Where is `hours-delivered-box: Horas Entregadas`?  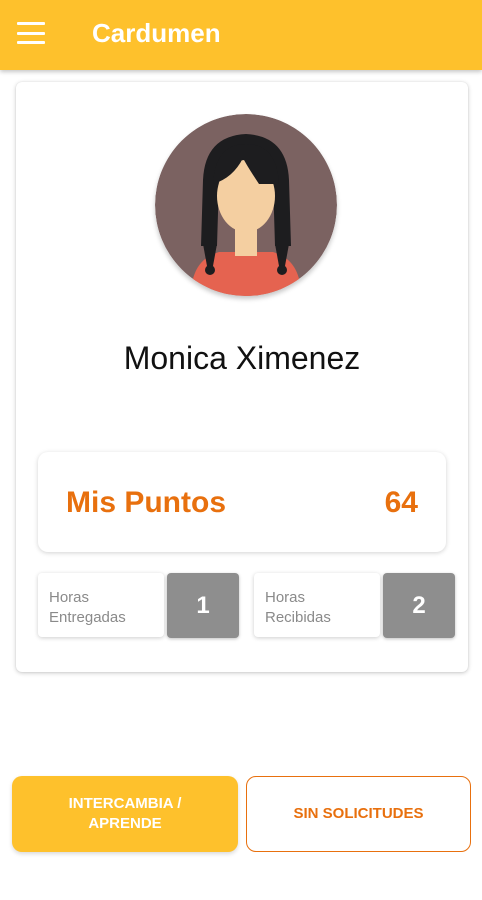 hours-delivered-box: Horas Entregadas is located at coordinates (101, 605).